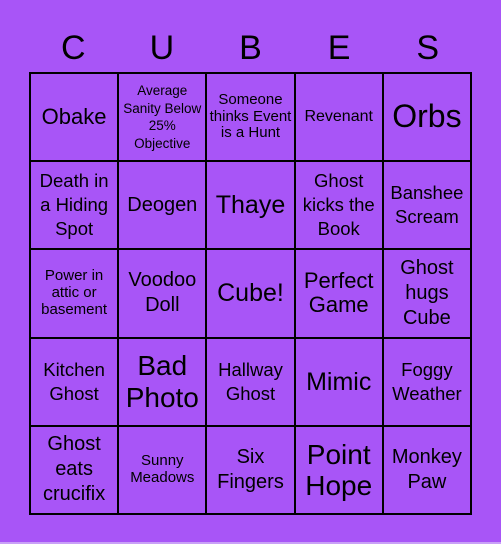 The width and height of the screenshot is (501, 544). I want to click on header-letter-e: E, so click(339, 48).